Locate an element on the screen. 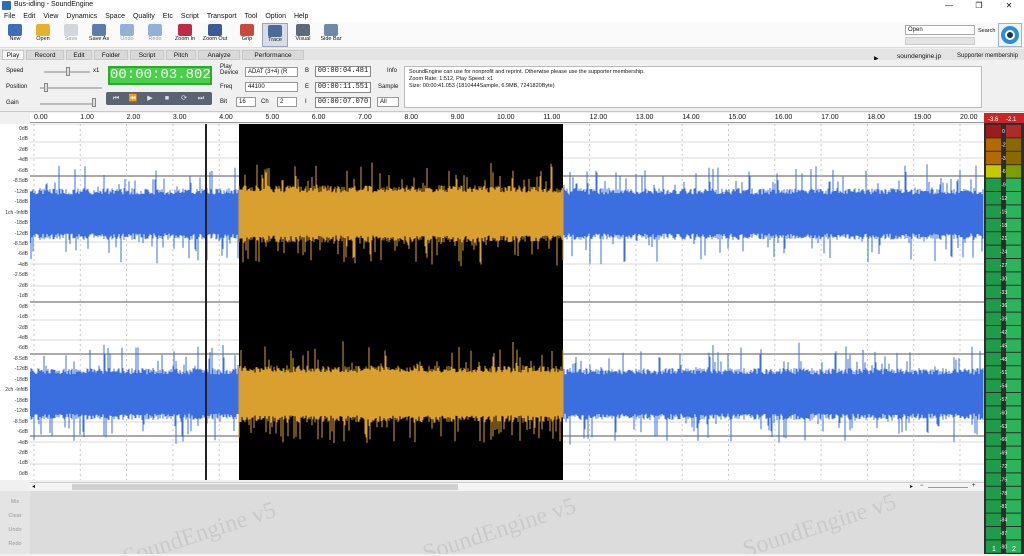 The width and height of the screenshot is (1024, 556). scroll-right-icon: ▸ is located at coordinates (911, 486).